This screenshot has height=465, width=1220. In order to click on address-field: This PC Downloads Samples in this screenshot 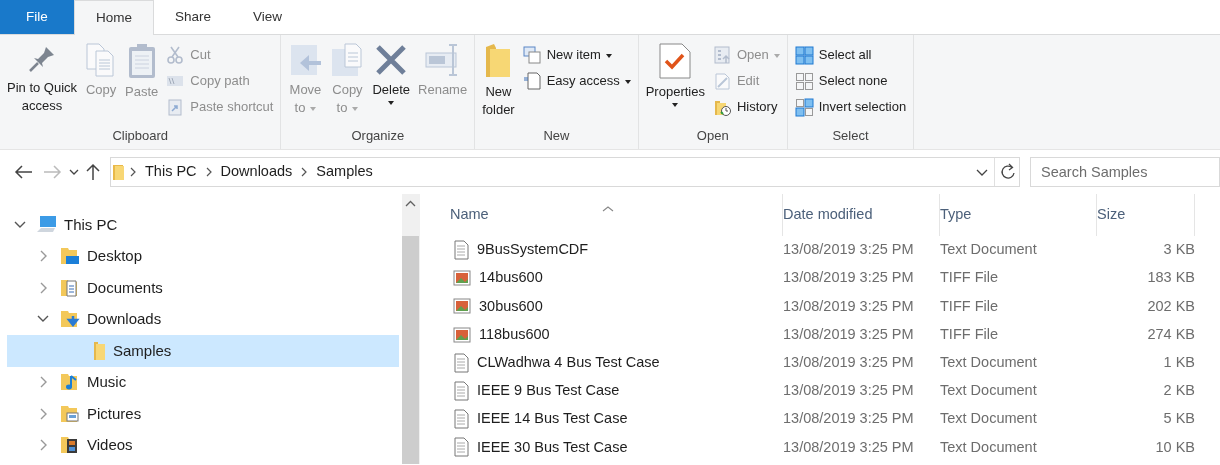, I will do `click(565, 172)`.